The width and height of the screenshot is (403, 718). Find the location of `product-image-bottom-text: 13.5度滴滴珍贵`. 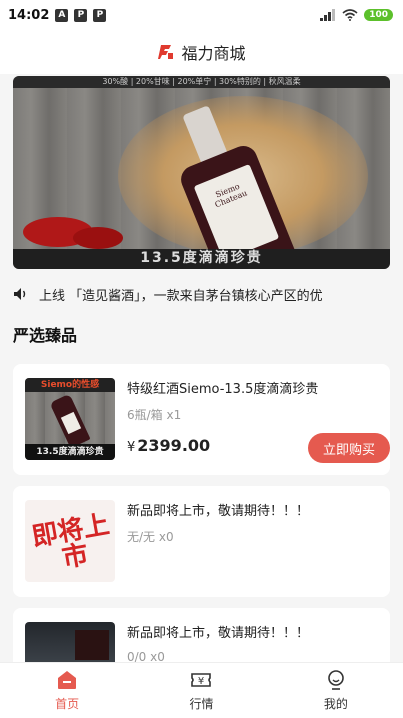

product-image-bottom-text: 13.5度滴滴珍贵 is located at coordinates (70, 452).